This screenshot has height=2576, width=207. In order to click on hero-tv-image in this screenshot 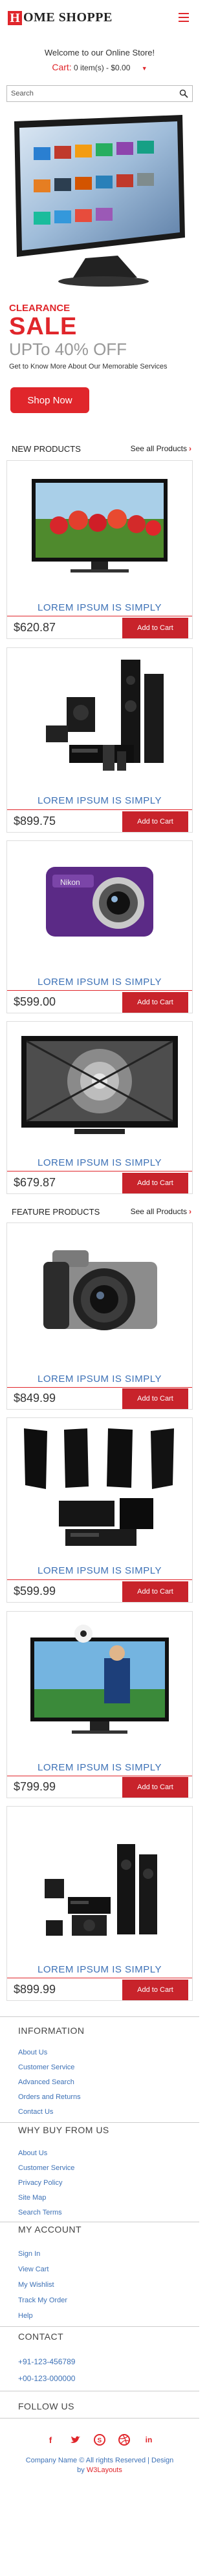, I will do `click(99, 201)`.